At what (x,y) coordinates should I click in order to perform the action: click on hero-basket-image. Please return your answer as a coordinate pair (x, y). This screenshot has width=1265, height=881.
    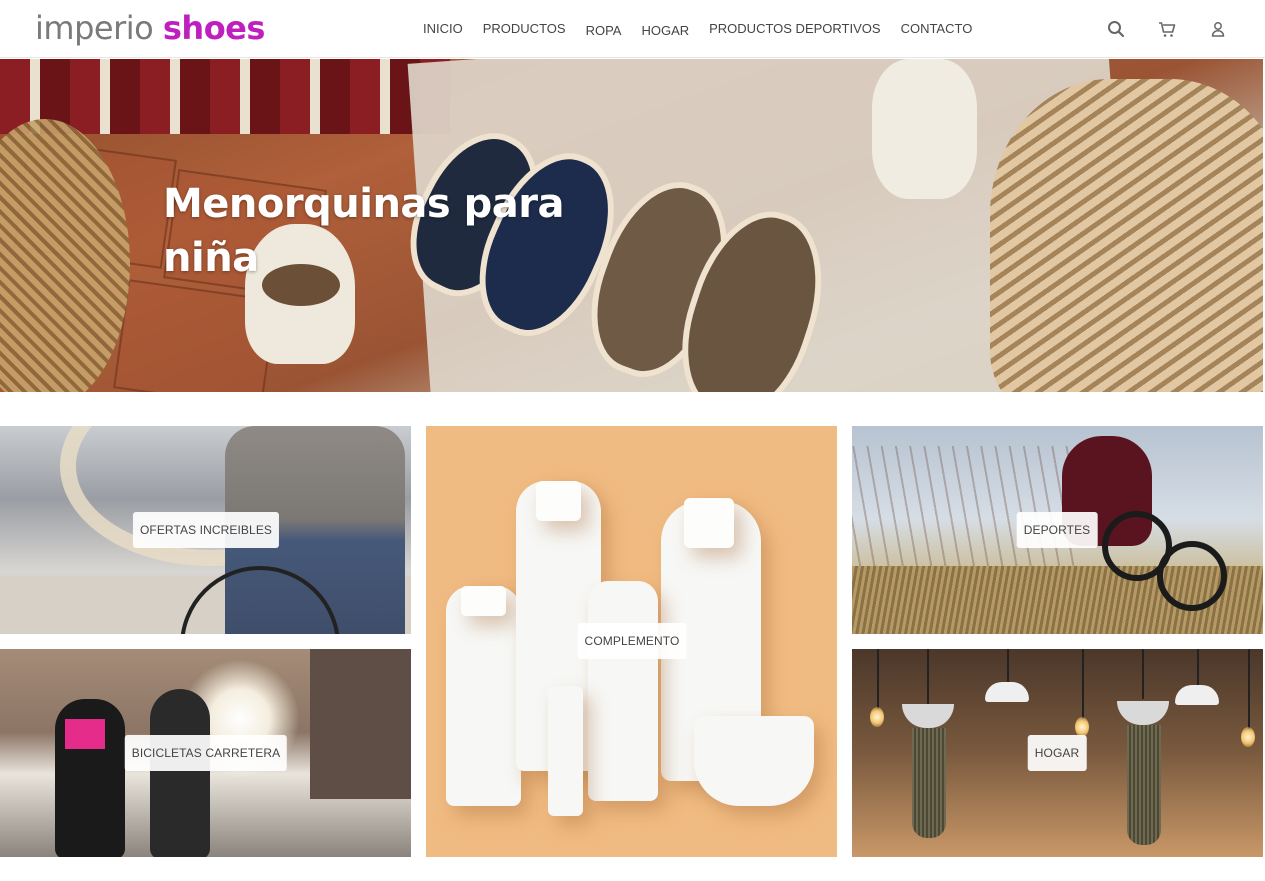
    Looking at the image, I should click on (1126, 235).